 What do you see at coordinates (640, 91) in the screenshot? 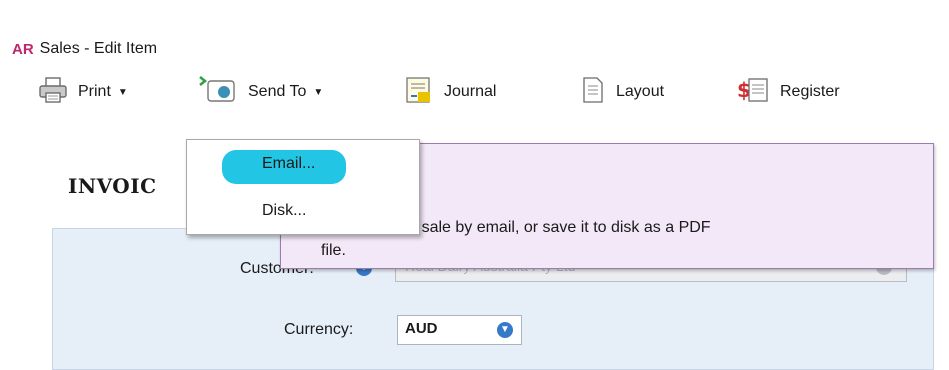
I see `layout-label: Layout` at bounding box center [640, 91].